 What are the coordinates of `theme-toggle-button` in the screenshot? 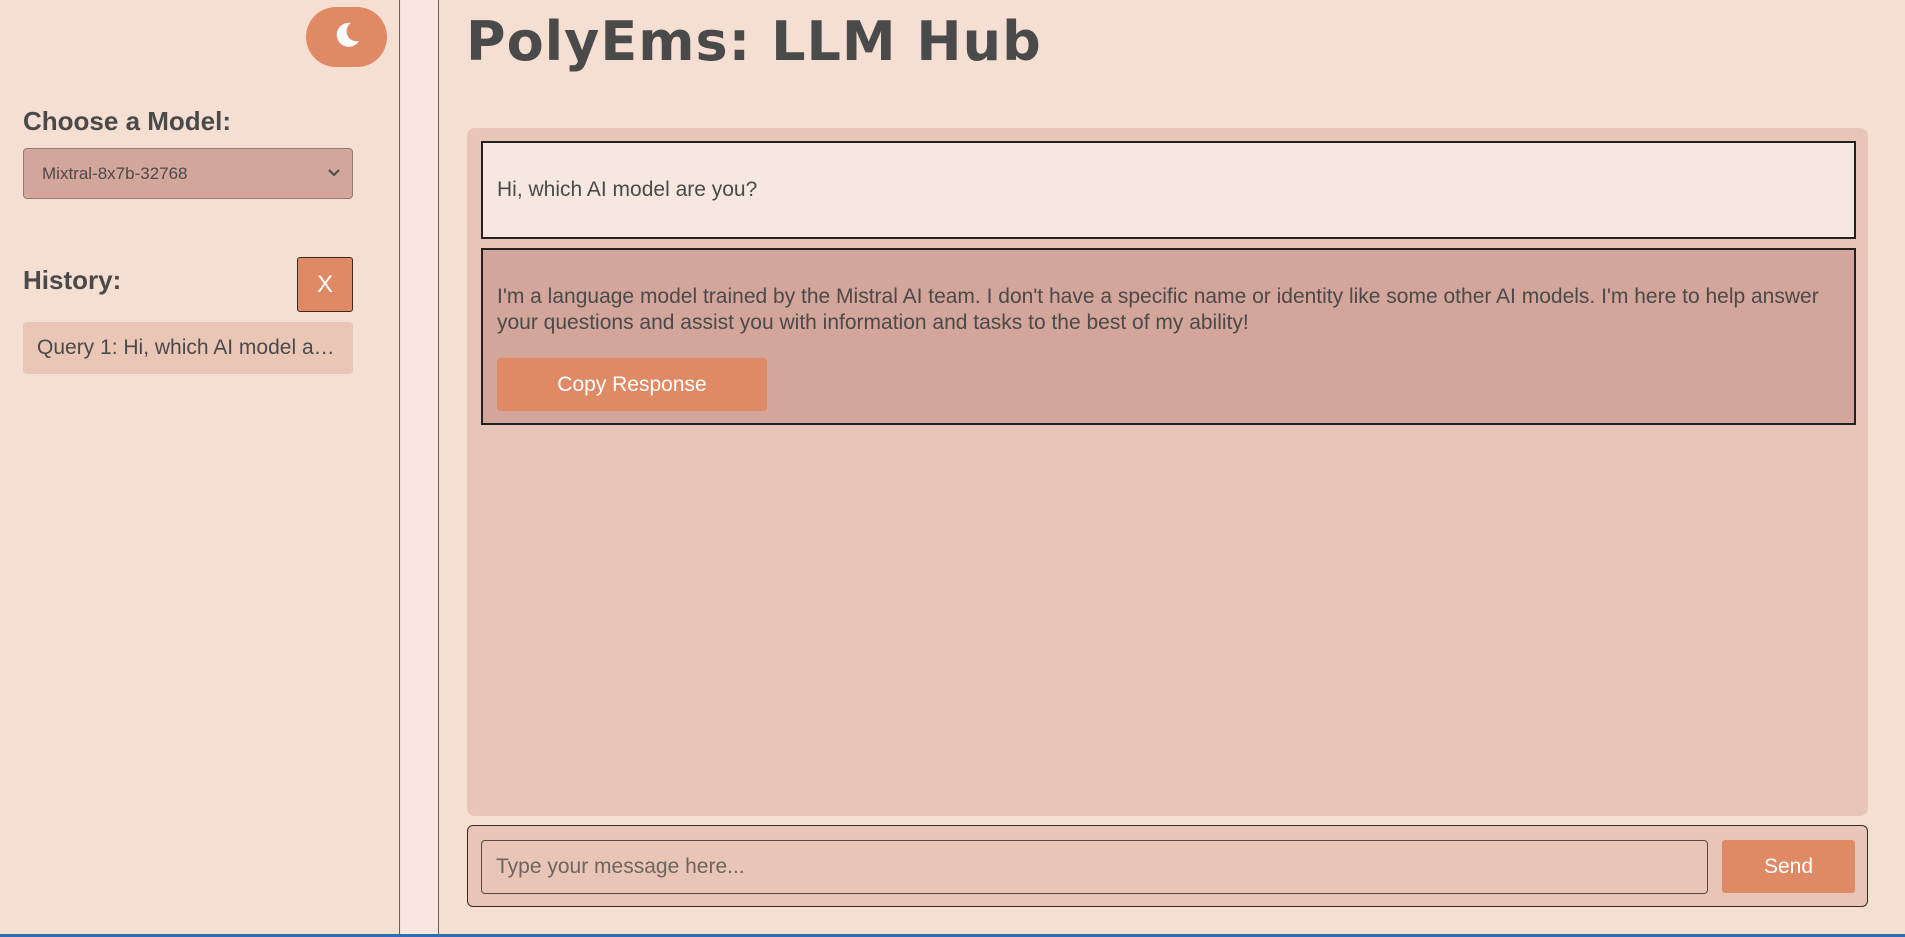 It's located at (346, 37).